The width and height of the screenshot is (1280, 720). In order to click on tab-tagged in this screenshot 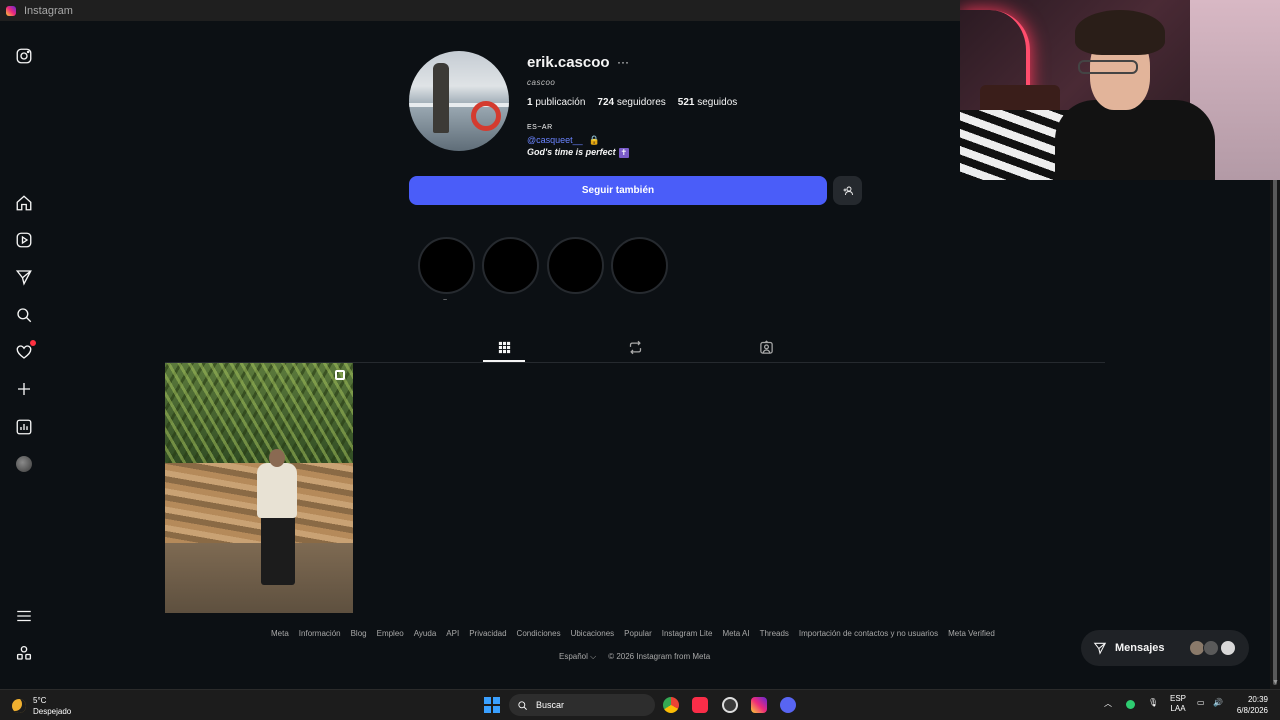, I will do `click(766, 347)`.